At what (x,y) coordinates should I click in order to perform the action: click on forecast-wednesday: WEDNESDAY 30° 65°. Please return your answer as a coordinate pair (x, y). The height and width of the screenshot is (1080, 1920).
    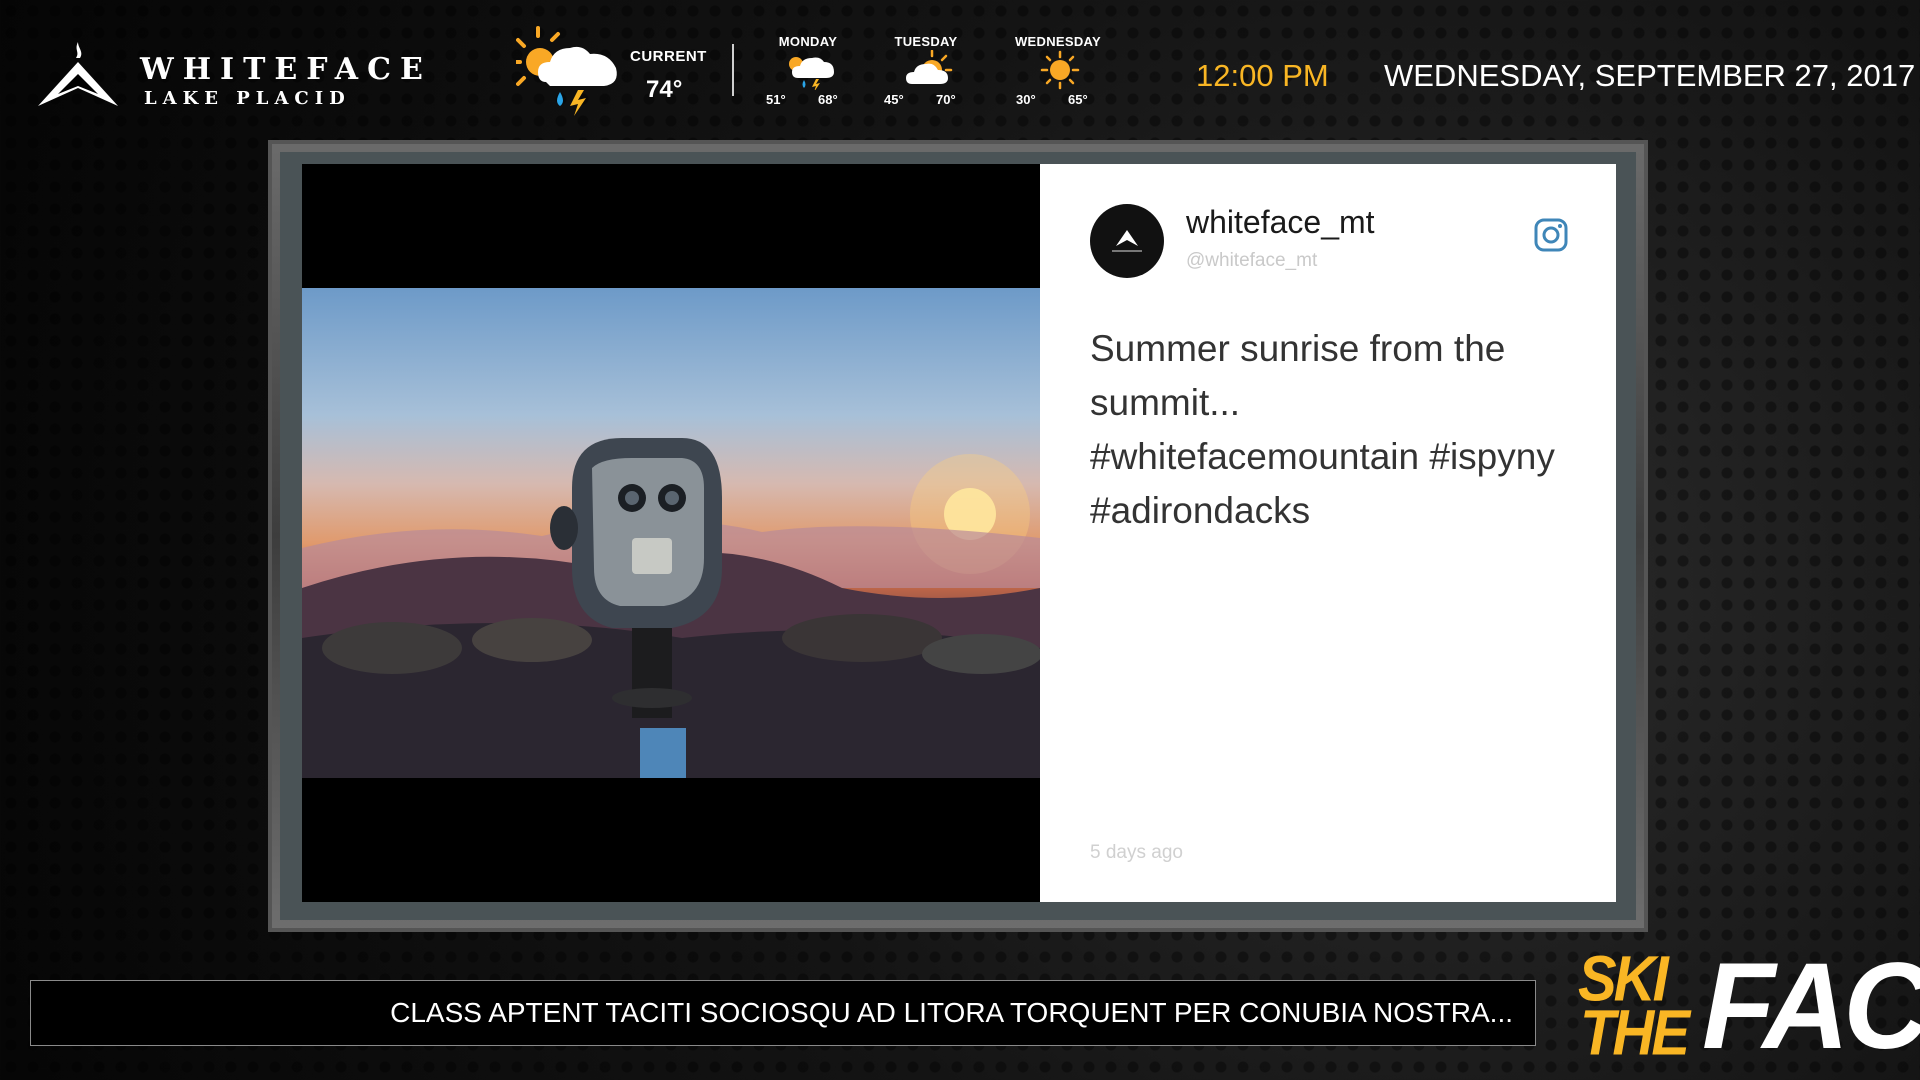
    Looking at the image, I should click on (1058, 74).